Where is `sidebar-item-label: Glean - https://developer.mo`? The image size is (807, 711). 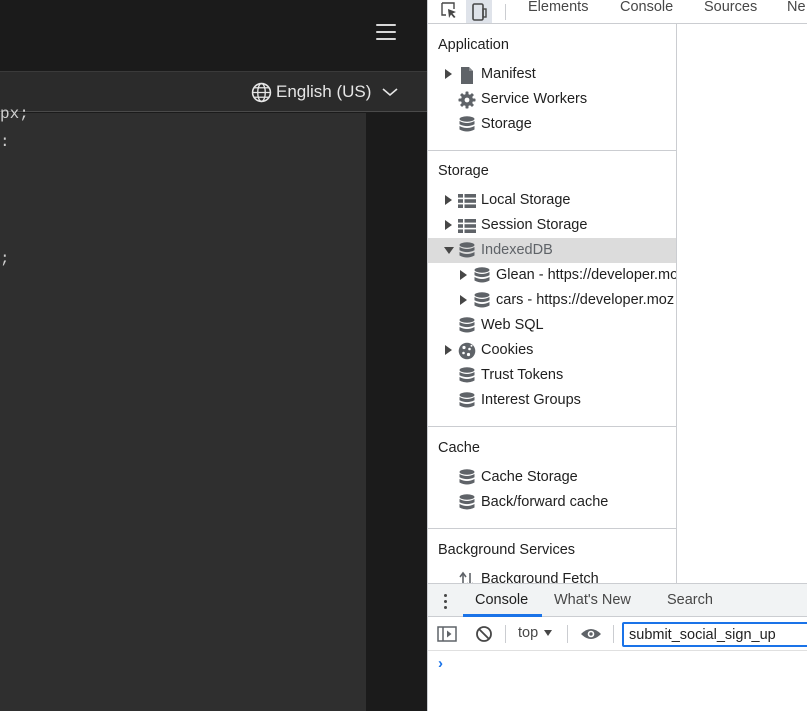 sidebar-item-label: Glean - https://developer.mo is located at coordinates (586, 275).